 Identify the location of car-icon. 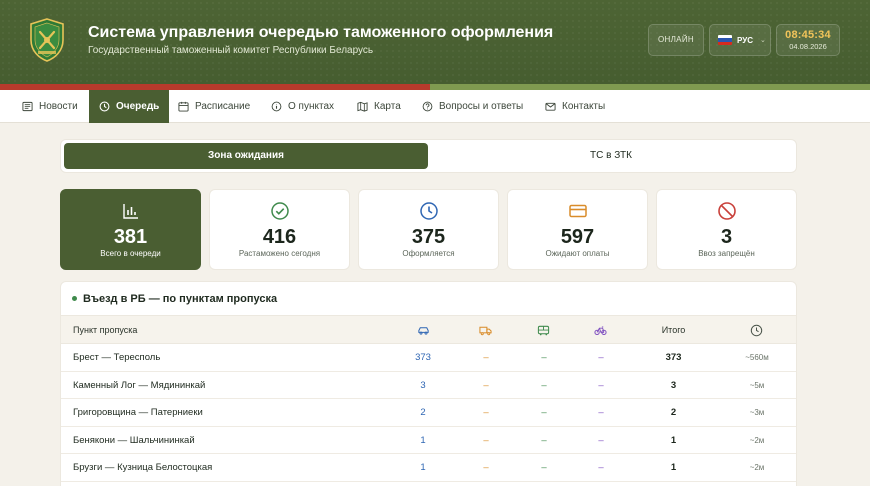
(423, 331).